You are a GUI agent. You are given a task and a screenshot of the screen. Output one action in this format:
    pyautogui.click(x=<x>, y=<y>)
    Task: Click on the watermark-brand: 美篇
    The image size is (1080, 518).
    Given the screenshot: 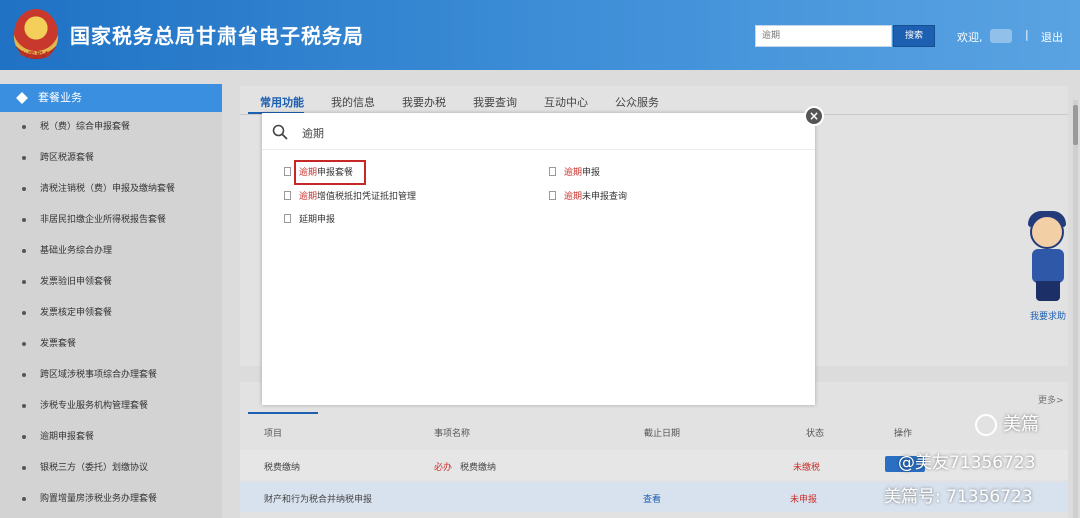 What is the action you would take?
    pyautogui.click(x=1007, y=423)
    